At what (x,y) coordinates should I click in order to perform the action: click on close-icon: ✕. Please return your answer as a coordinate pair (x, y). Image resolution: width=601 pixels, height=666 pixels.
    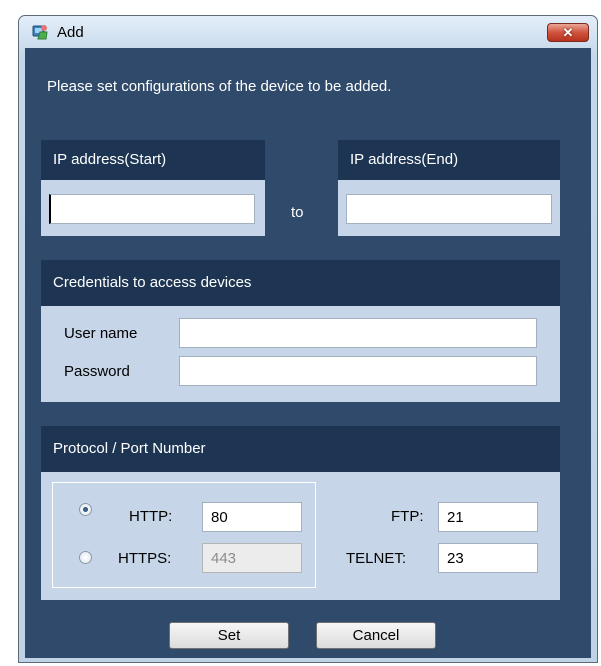
    Looking at the image, I should click on (568, 32).